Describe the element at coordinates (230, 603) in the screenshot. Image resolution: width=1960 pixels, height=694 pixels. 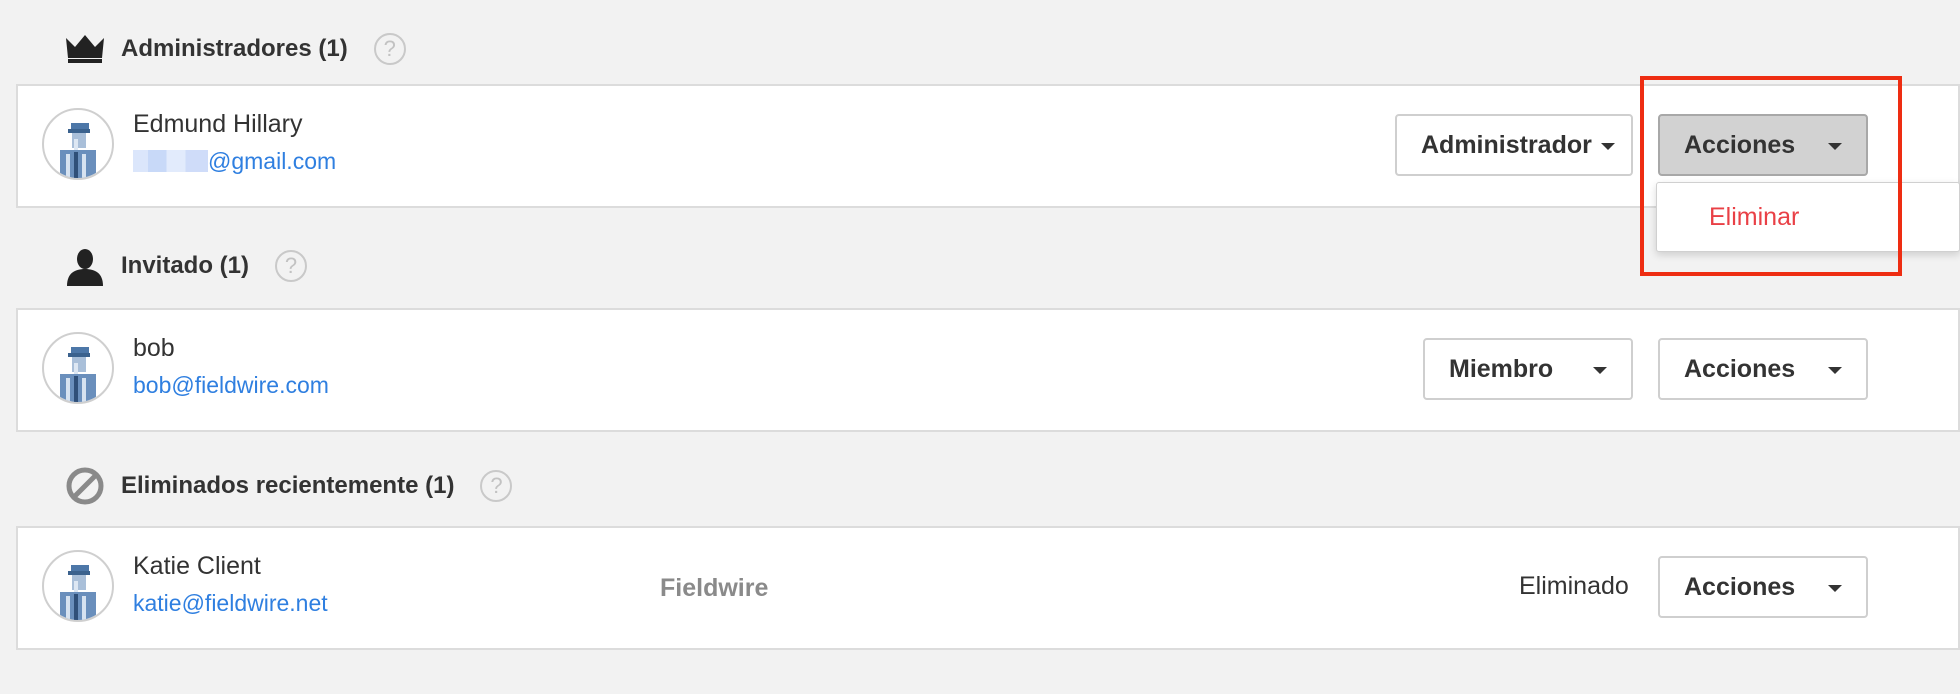
I see `user-email: katie@fieldwire.net` at that location.